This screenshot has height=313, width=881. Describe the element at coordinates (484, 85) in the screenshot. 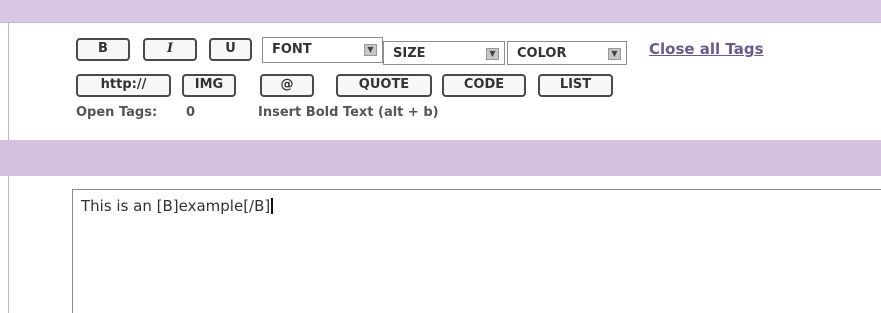

I see `code-button: CODE` at that location.